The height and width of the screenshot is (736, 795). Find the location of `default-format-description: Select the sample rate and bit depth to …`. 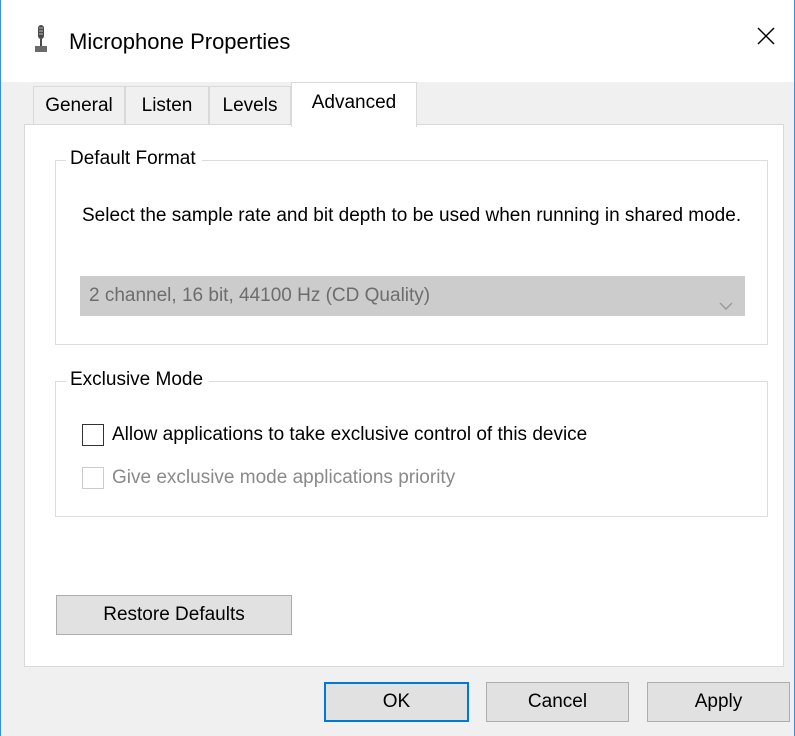

default-format-description: Select the sample rate and bit depth to … is located at coordinates (412, 215).